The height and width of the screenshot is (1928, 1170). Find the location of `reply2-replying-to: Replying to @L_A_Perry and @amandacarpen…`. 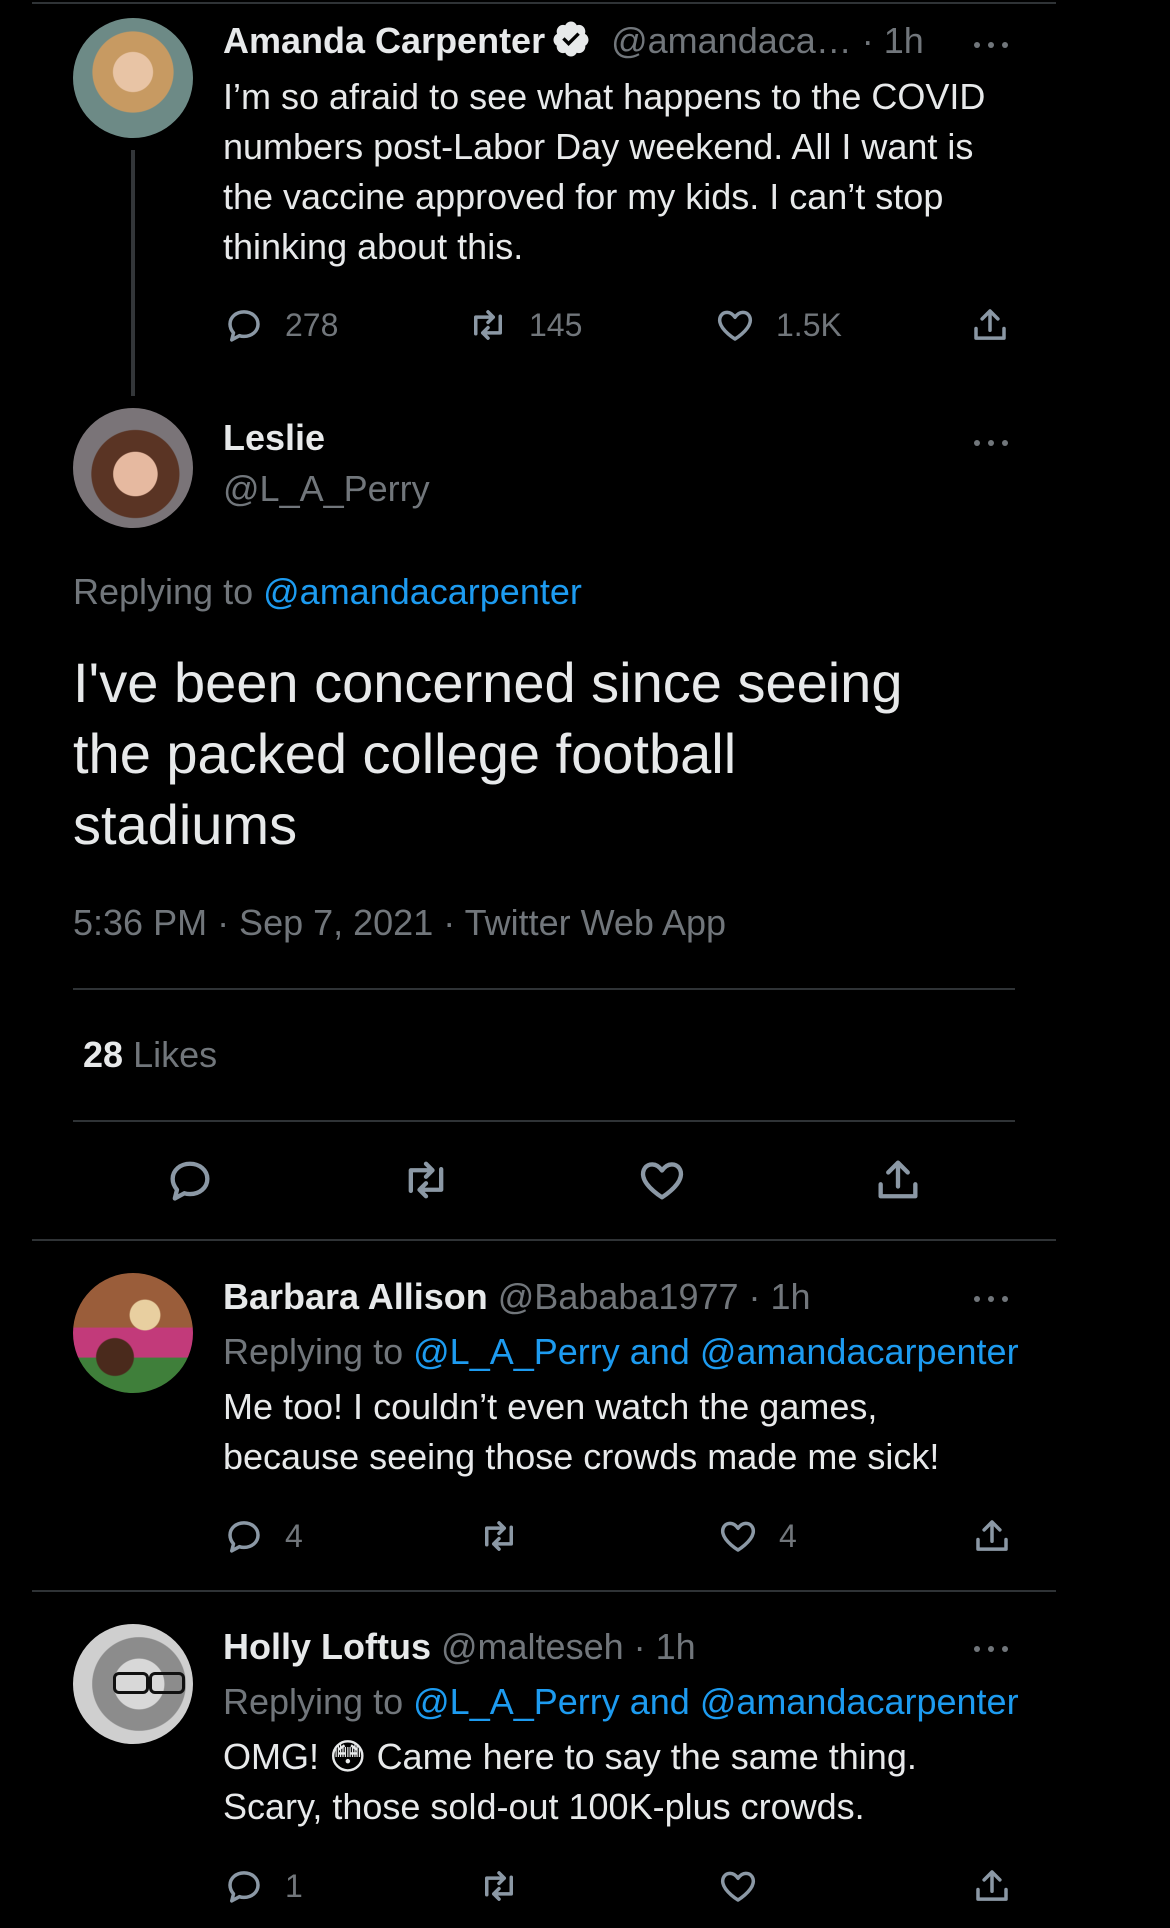

reply2-replying-to: Replying to @L_A_Perry and @amandacarpen… is located at coordinates (621, 1702).